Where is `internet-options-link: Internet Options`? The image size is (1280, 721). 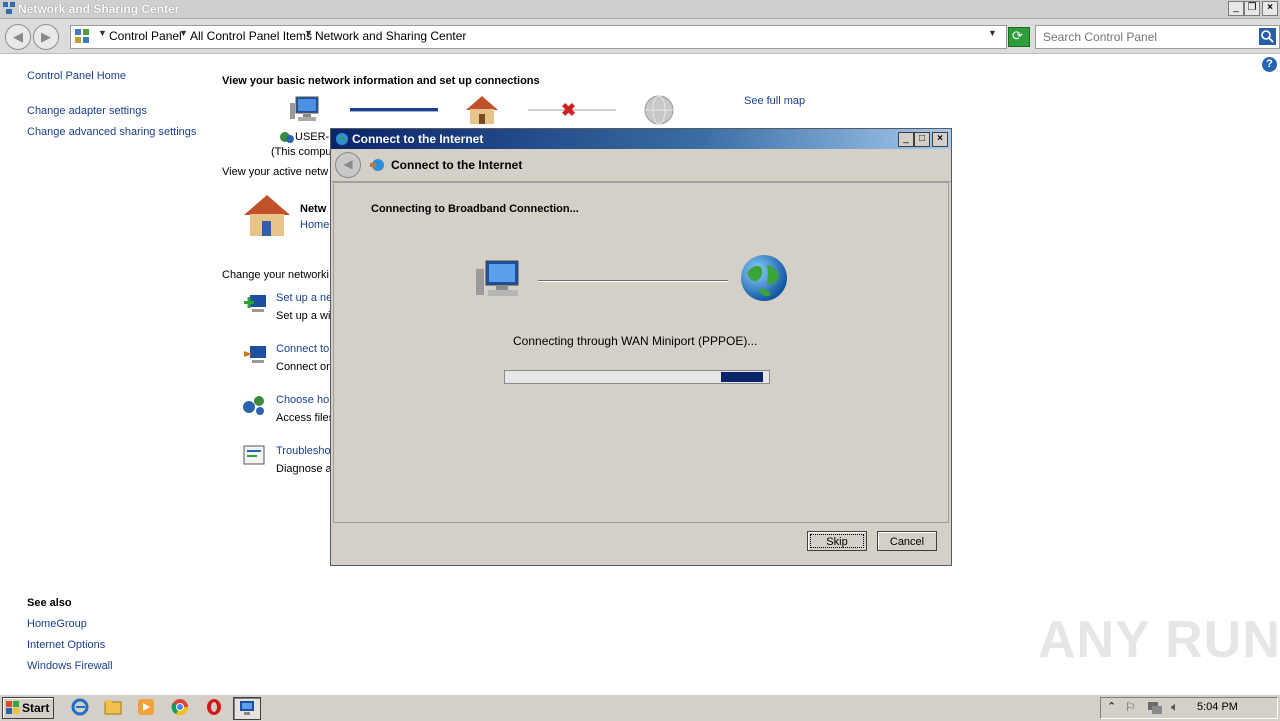
internet-options-link: Internet Options is located at coordinates (66, 645).